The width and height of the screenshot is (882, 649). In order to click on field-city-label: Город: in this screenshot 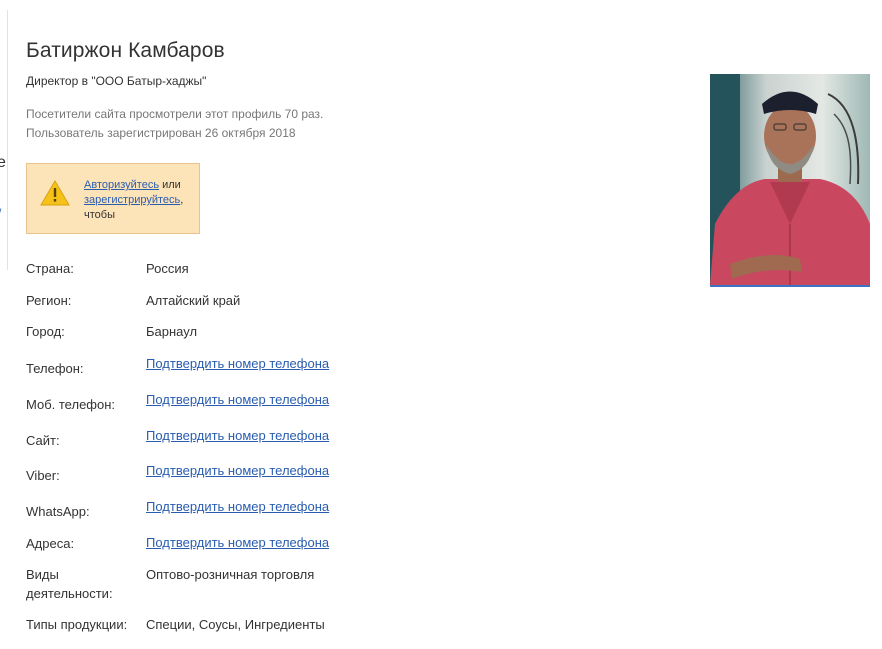, I will do `click(45, 331)`.